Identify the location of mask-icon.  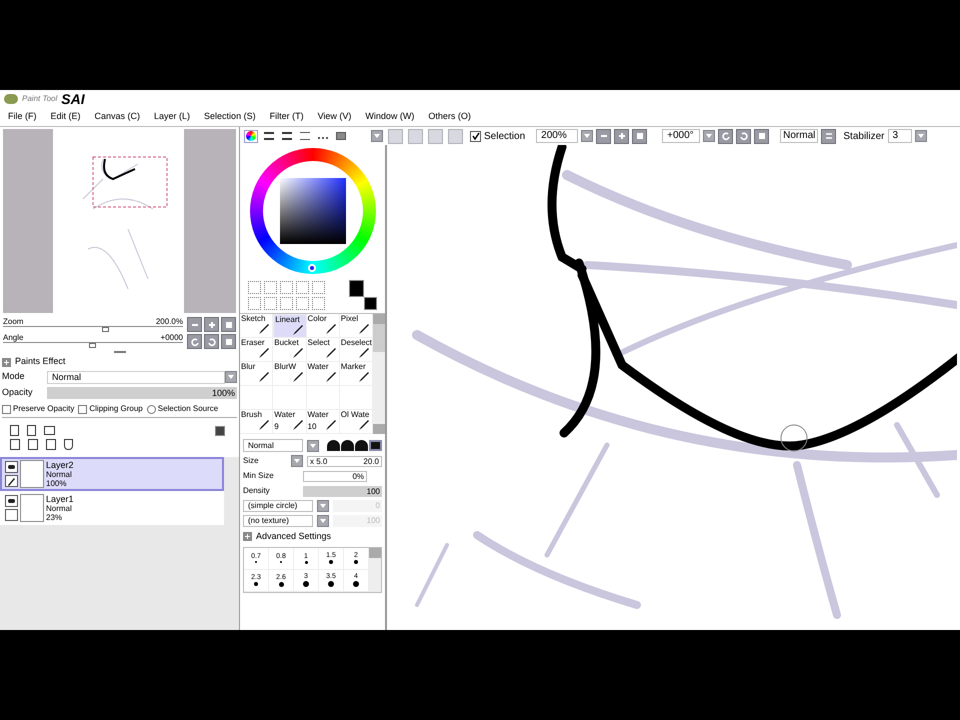
(220, 431).